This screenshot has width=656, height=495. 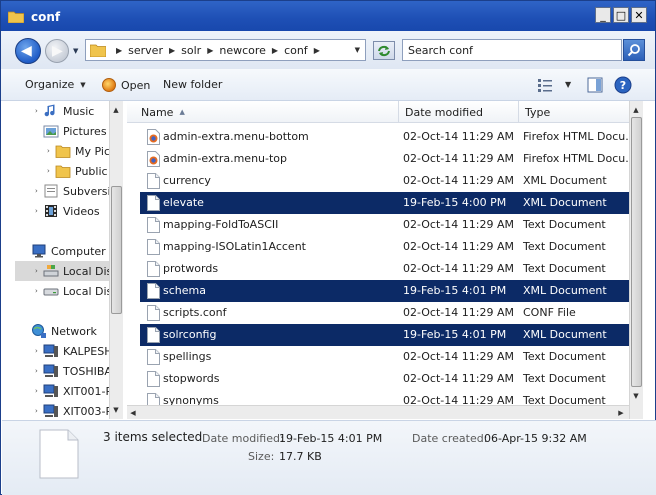 What do you see at coordinates (69, 351) in the screenshot?
I see `nav-item-kalpesh: › KALPESH` at bounding box center [69, 351].